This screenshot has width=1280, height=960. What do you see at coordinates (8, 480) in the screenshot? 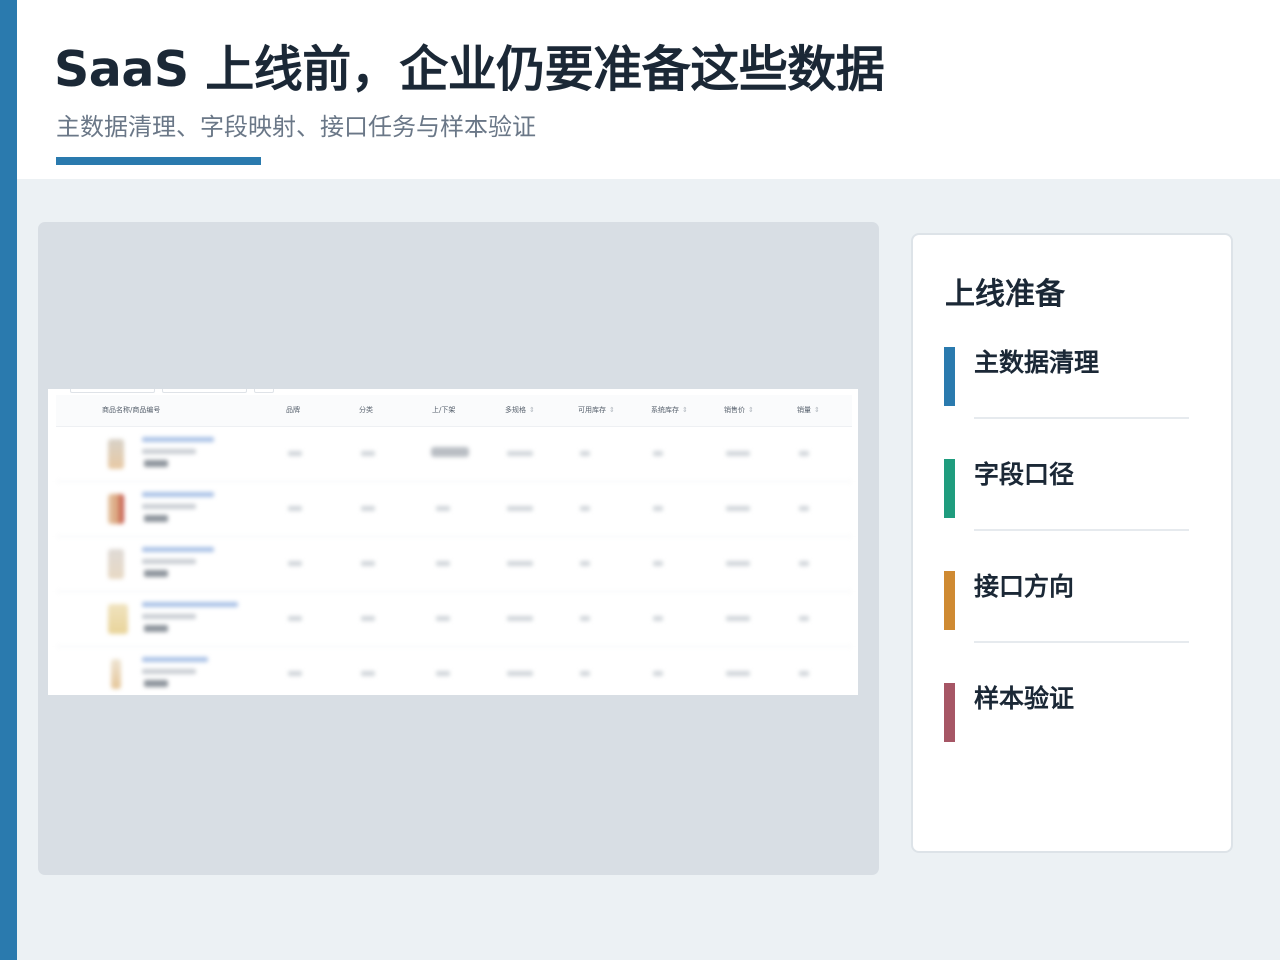
I see `left-accent-bar` at bounding box center [8, 480].